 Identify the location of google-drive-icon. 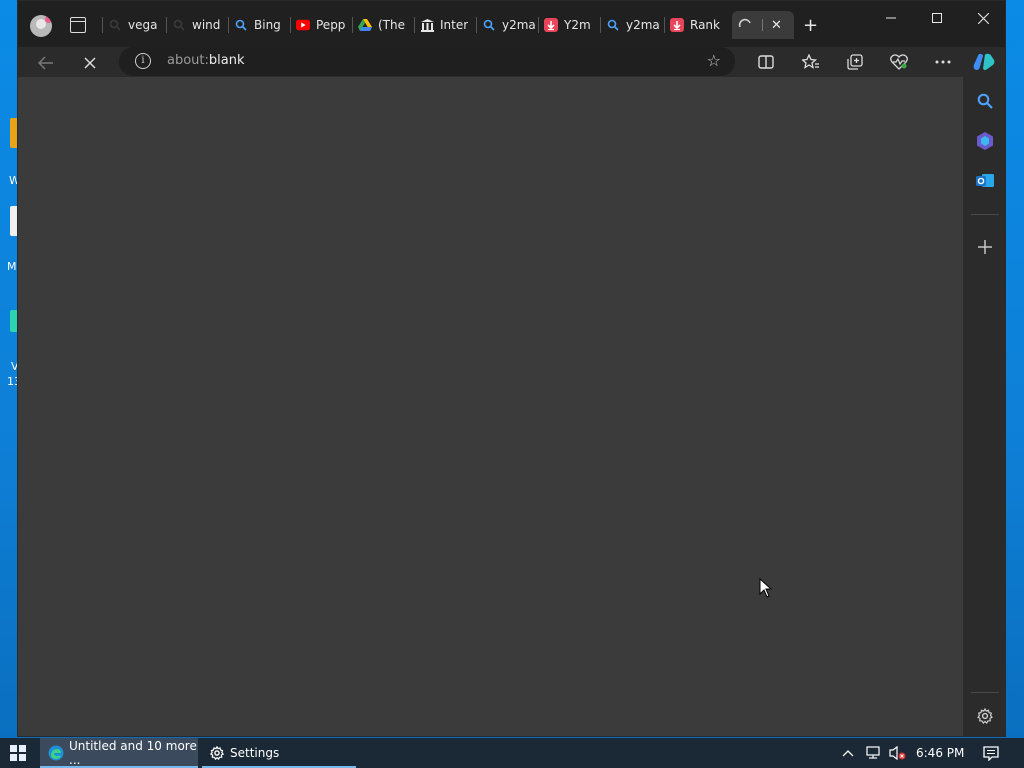
(365, 25).